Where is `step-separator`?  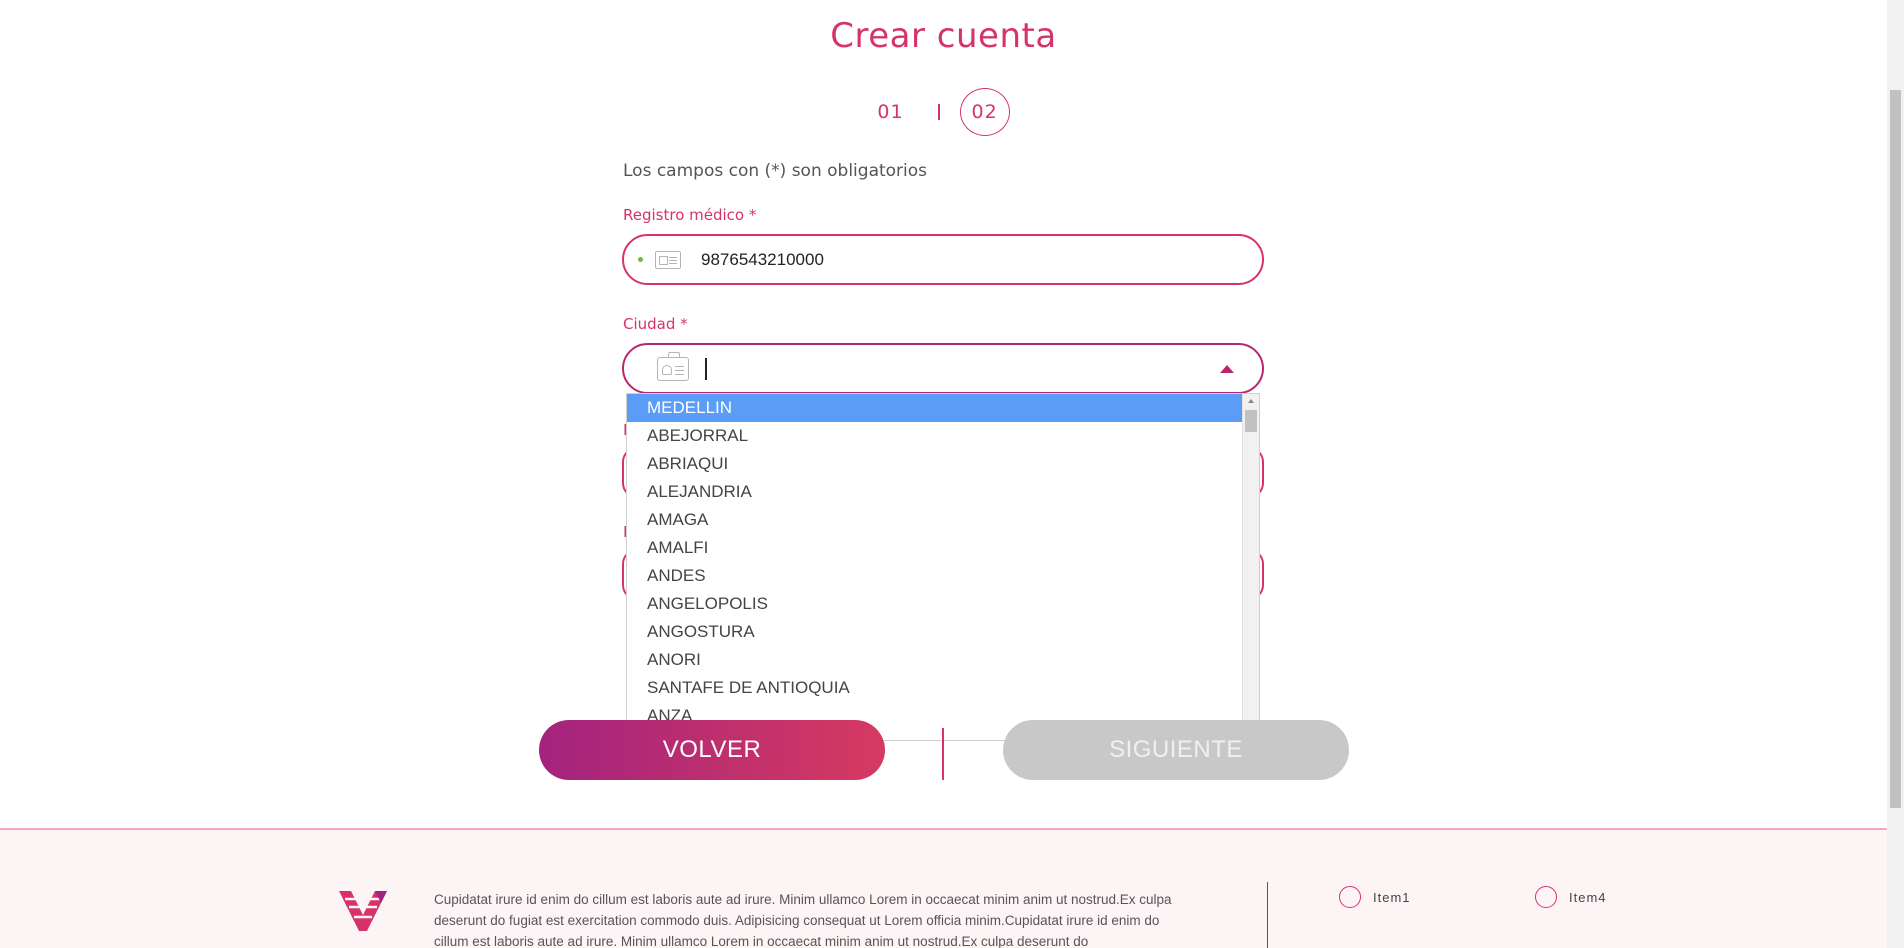
step-separator is located at coordinates (938, 112).